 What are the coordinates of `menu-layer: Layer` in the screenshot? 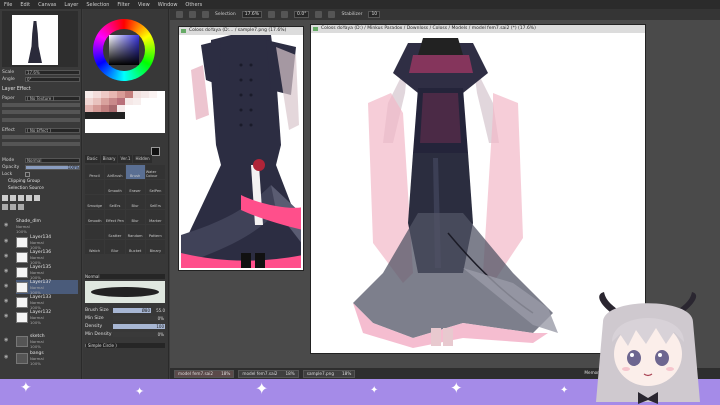 It's located at (71, 5).